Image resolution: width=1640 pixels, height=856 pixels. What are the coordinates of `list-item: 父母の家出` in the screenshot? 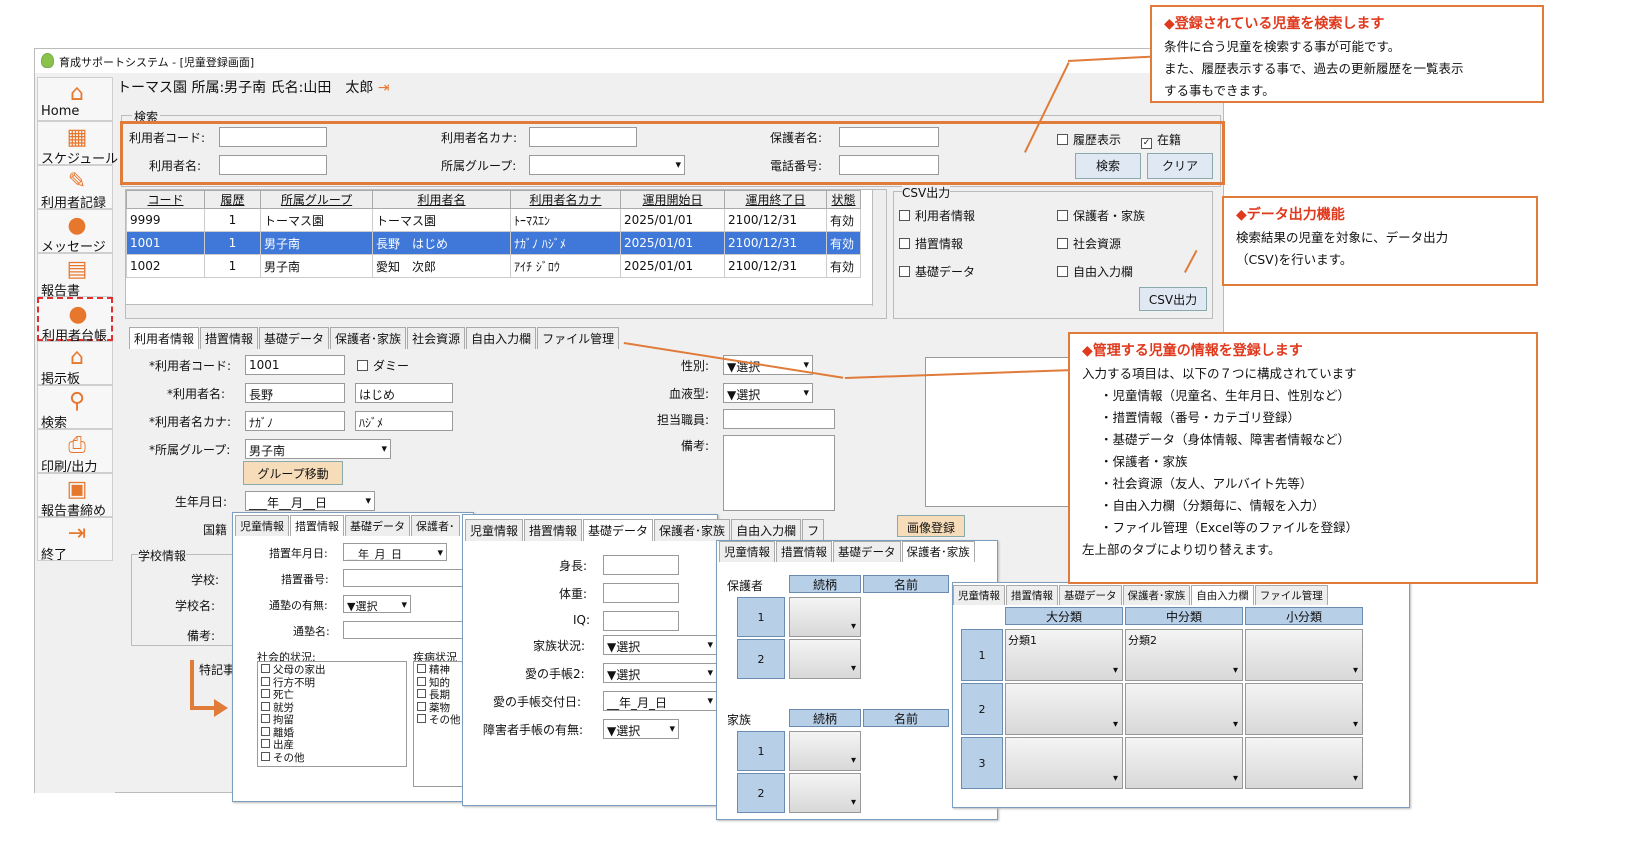 It's located at (332, 670).